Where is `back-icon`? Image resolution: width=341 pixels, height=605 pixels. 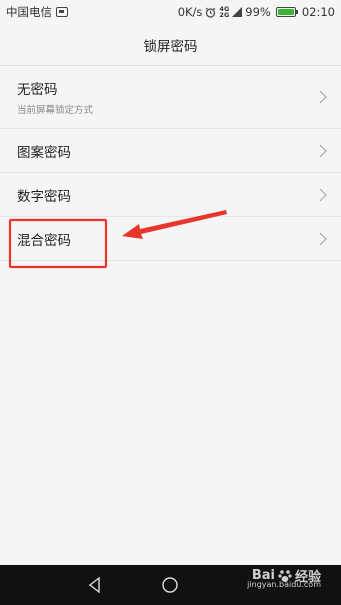 back-icon is located at coordinates (95, 585).